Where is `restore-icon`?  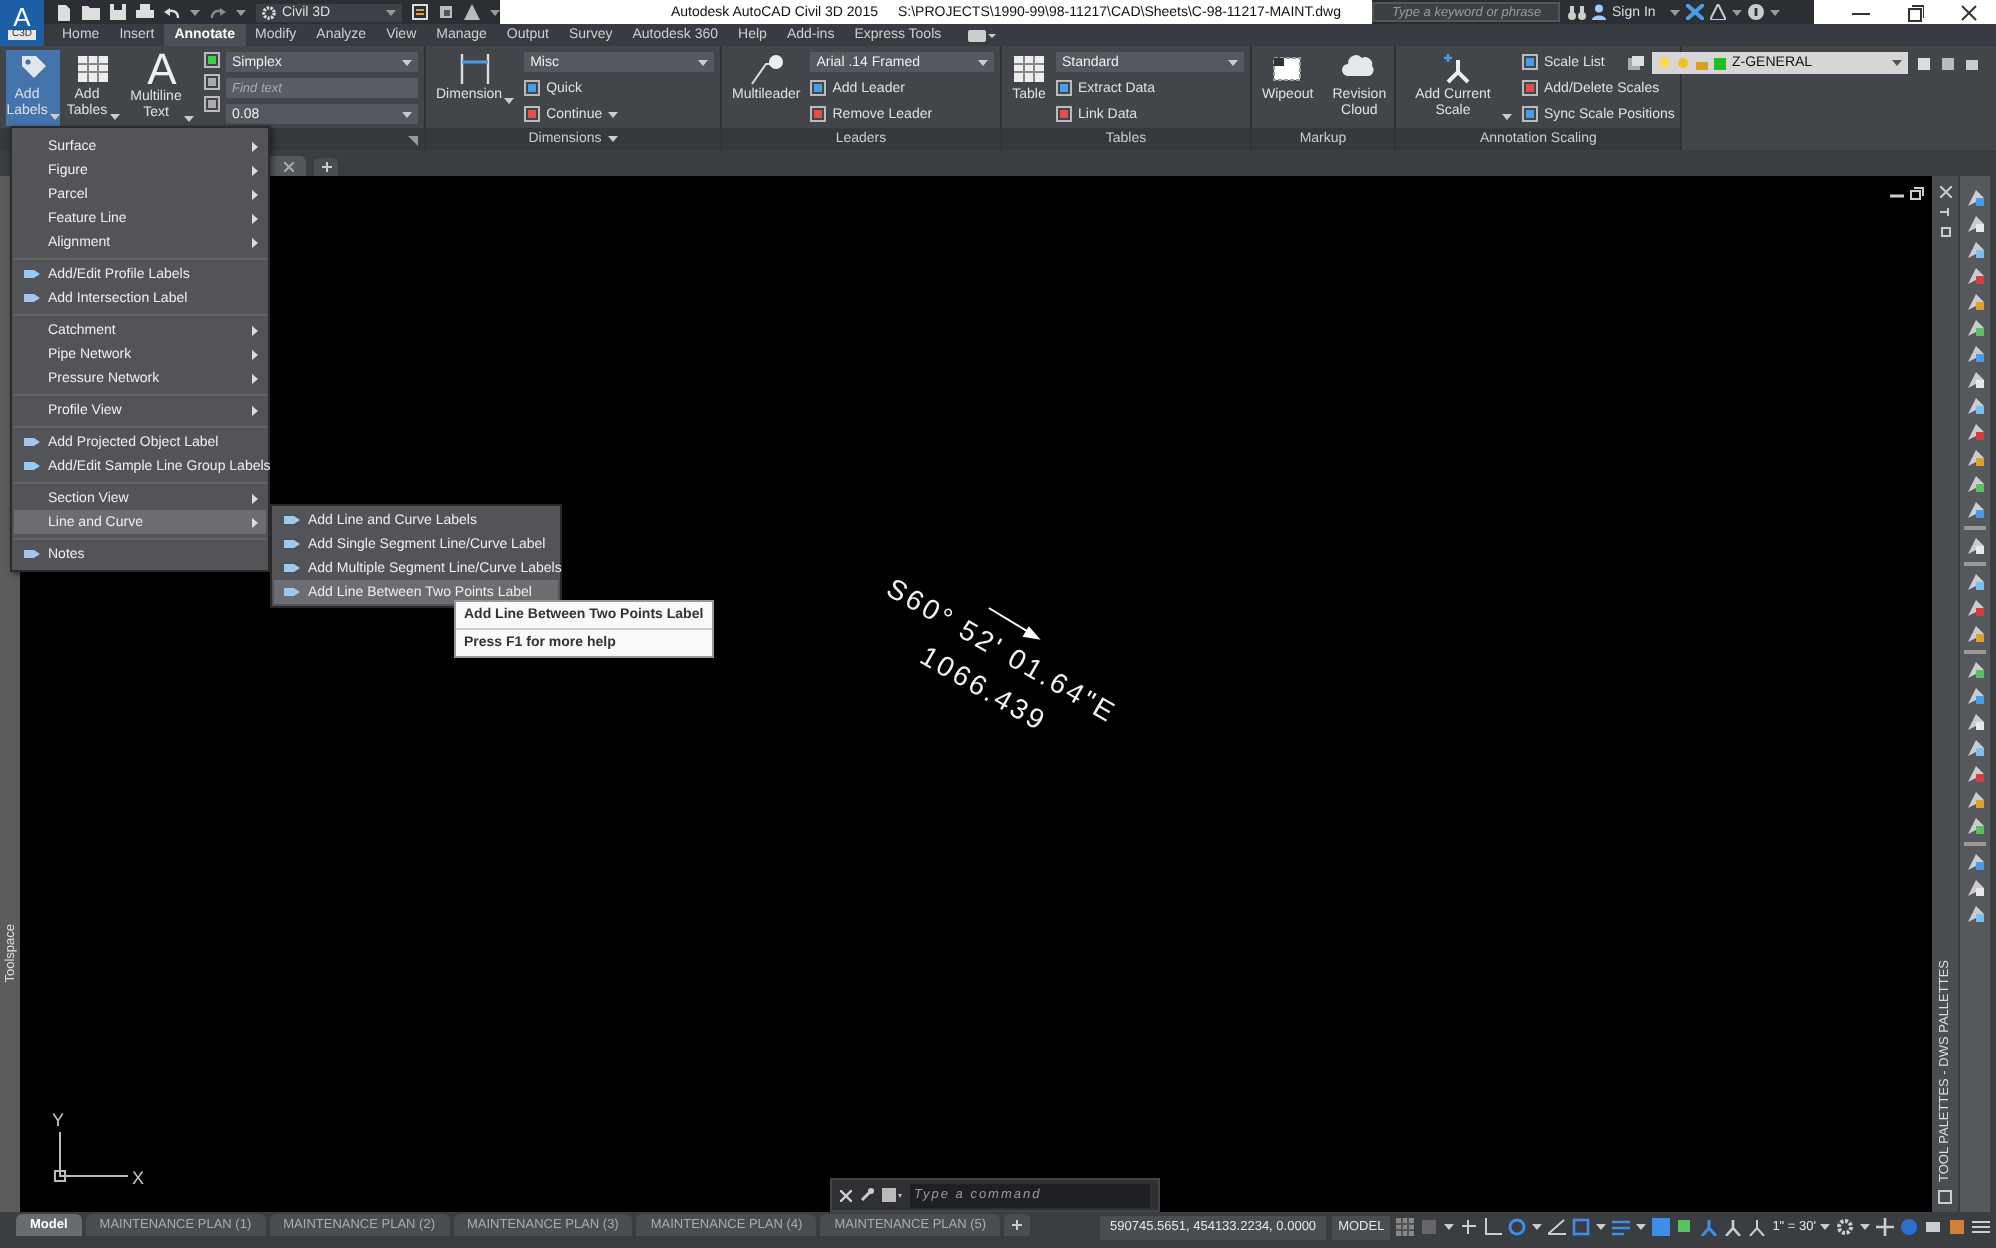
restore-icon is located at coordinates (1917, 193).